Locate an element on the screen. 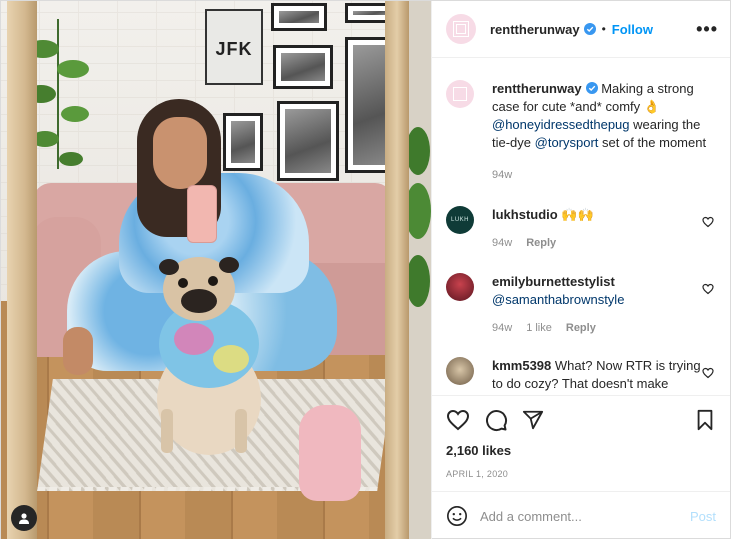 This screenshot has height=539, width=731. commenter-username: kmm5398 is located at coordinates (521, 365).